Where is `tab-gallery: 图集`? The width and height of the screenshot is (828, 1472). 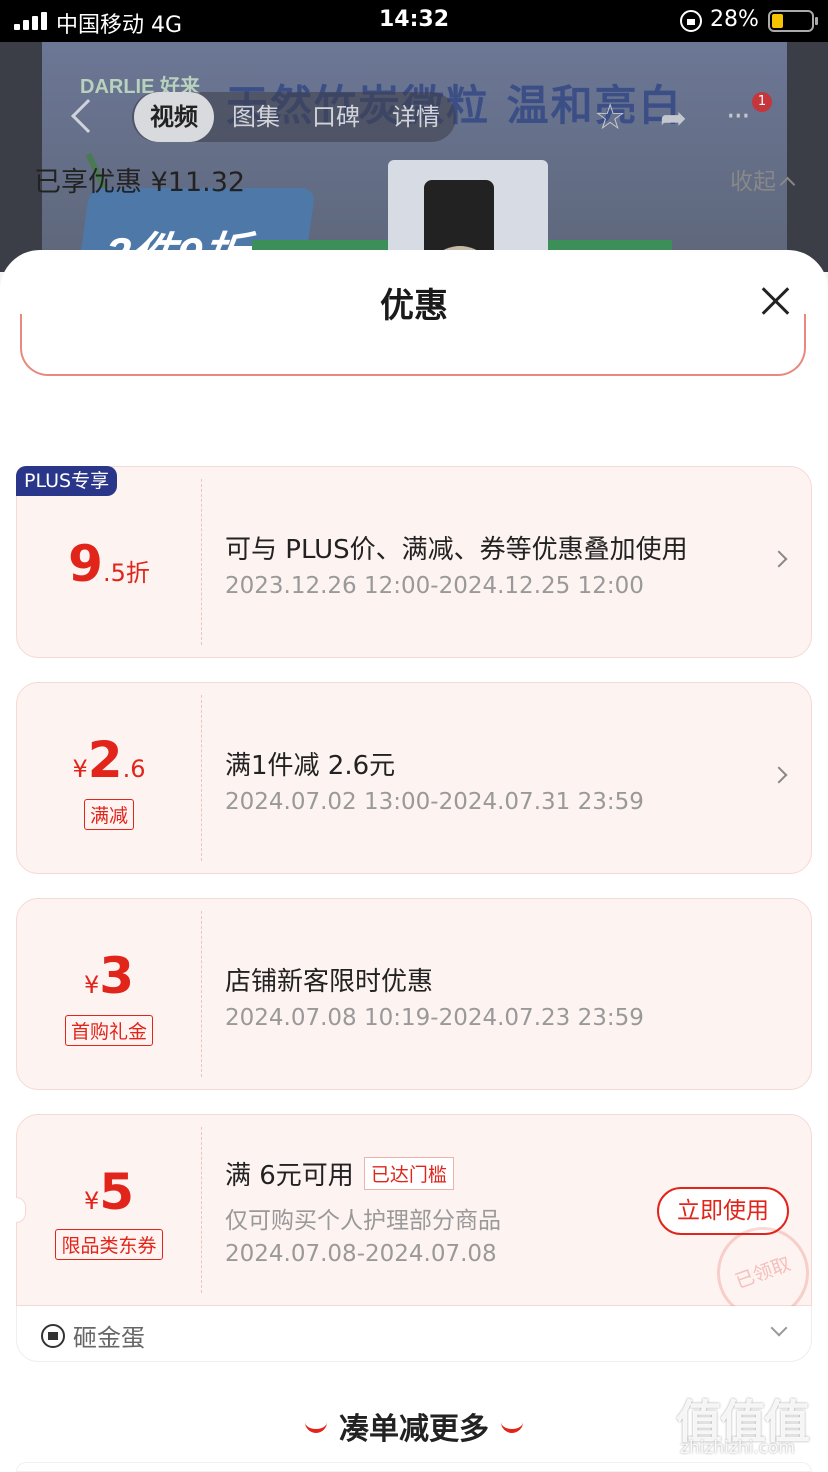
tab-gallery: 图集 is located at coordinates (256, 117).